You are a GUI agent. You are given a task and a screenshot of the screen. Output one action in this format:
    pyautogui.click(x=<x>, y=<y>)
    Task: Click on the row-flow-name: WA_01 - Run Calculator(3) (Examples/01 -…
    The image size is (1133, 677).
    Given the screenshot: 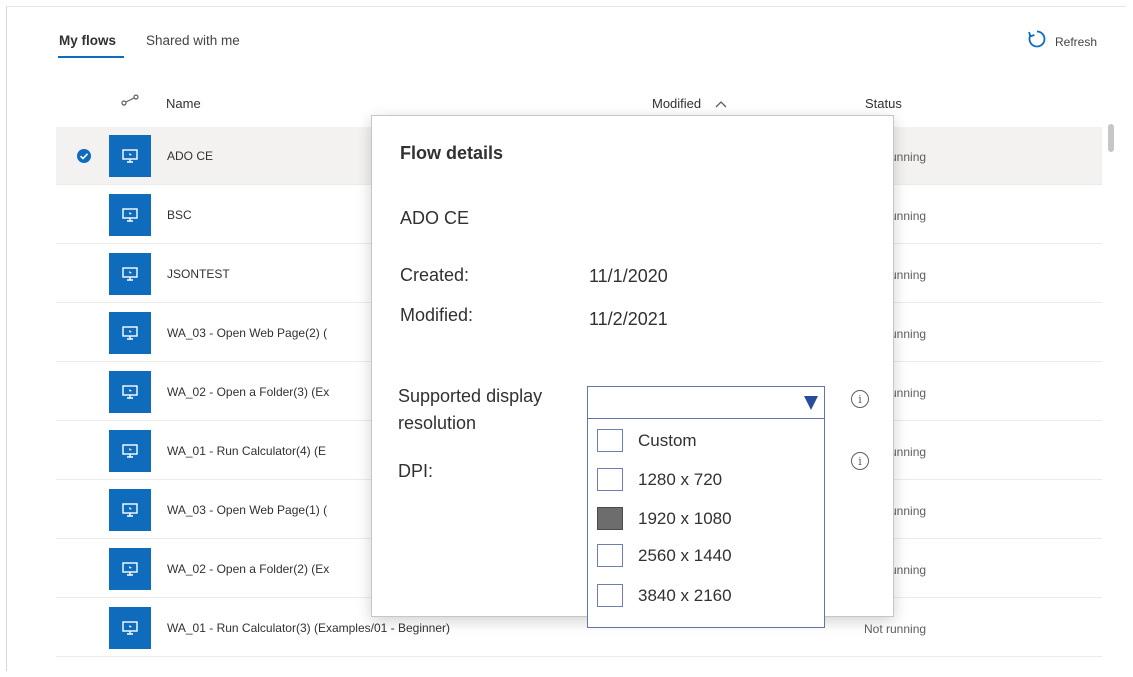 What is the action you would take?
    pyautogui.click(x=309, y=628)
    